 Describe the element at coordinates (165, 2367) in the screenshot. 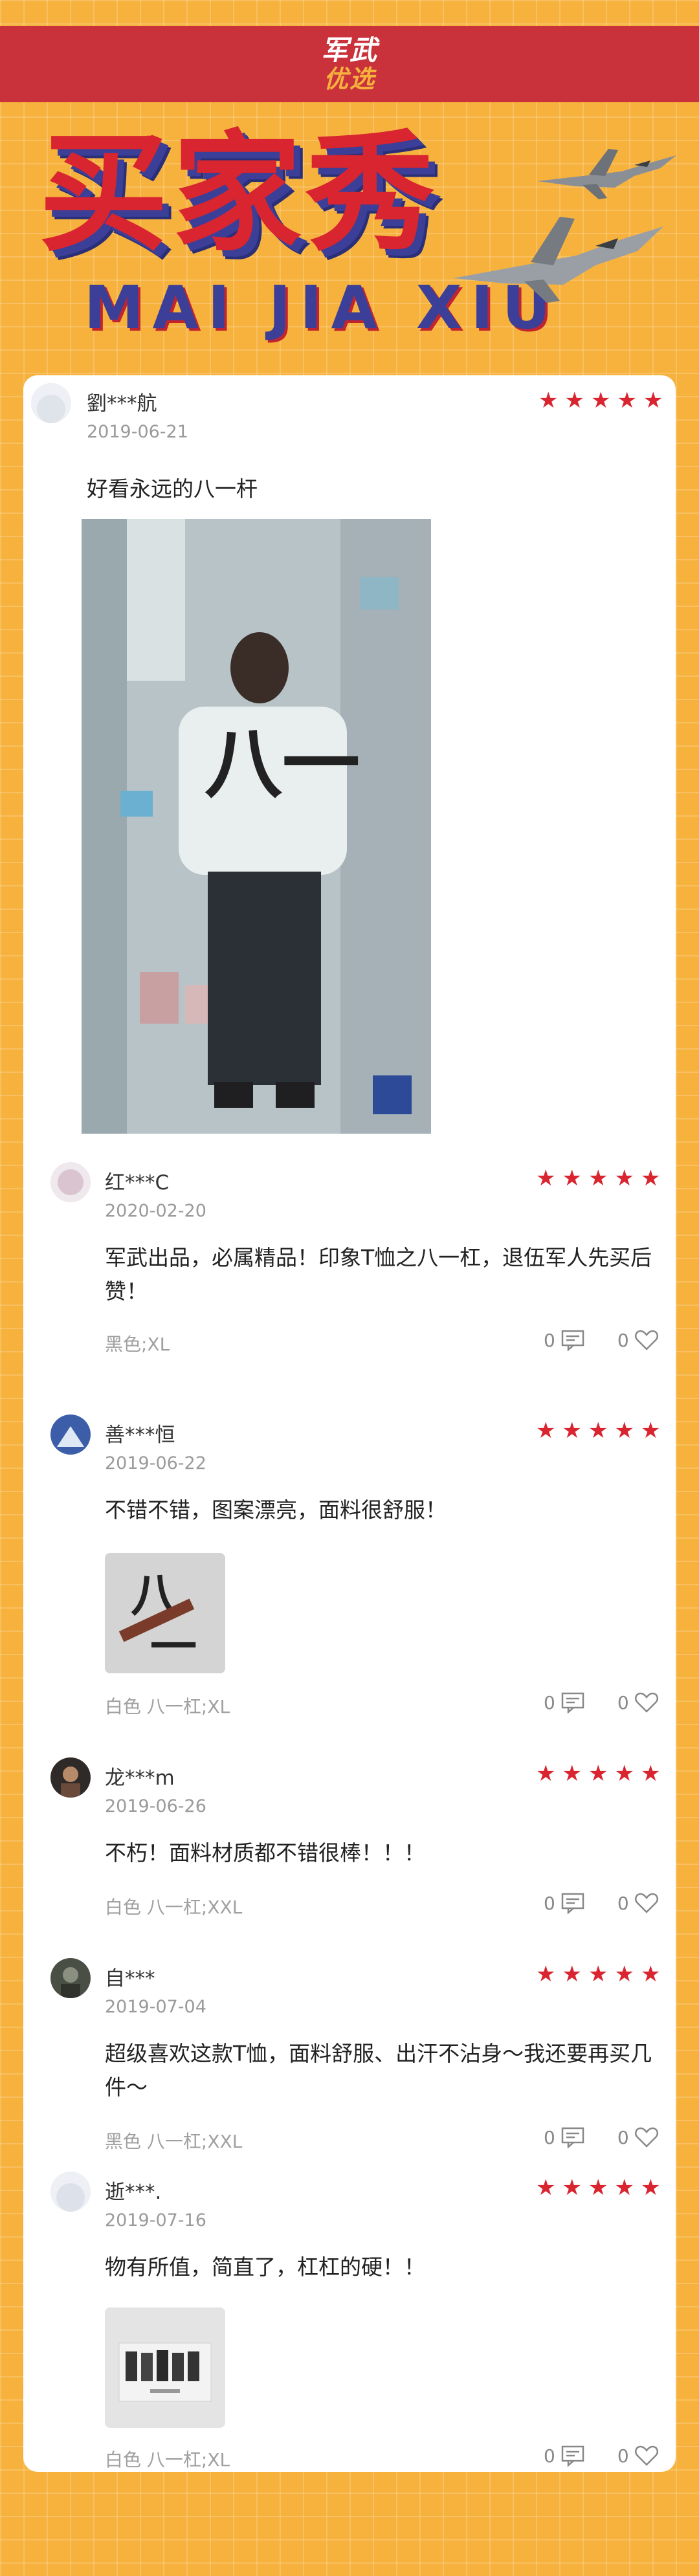

I see `review-photo-thumb` at that location.